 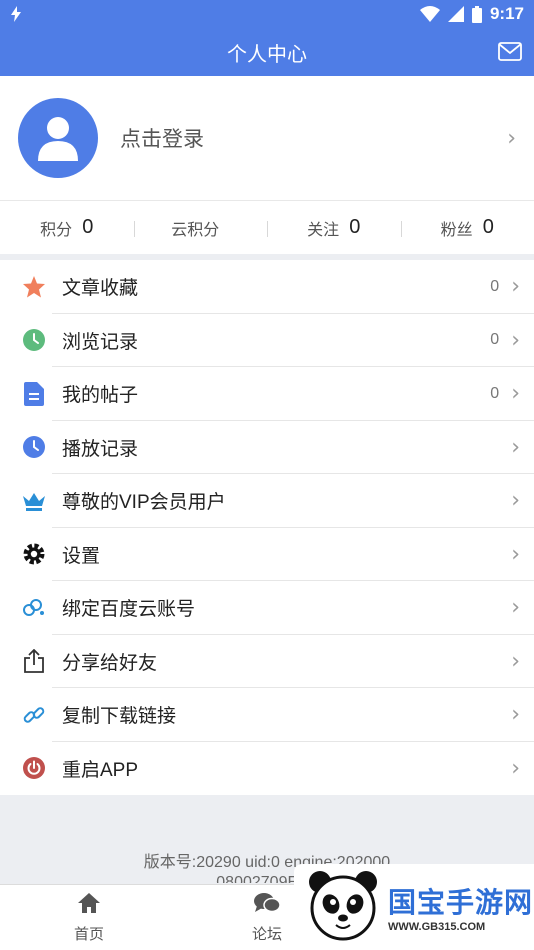 What do you see at coordinates (429, 14) in the screenshot?
I see `wifi-icon` at bounding box center [429, 14].